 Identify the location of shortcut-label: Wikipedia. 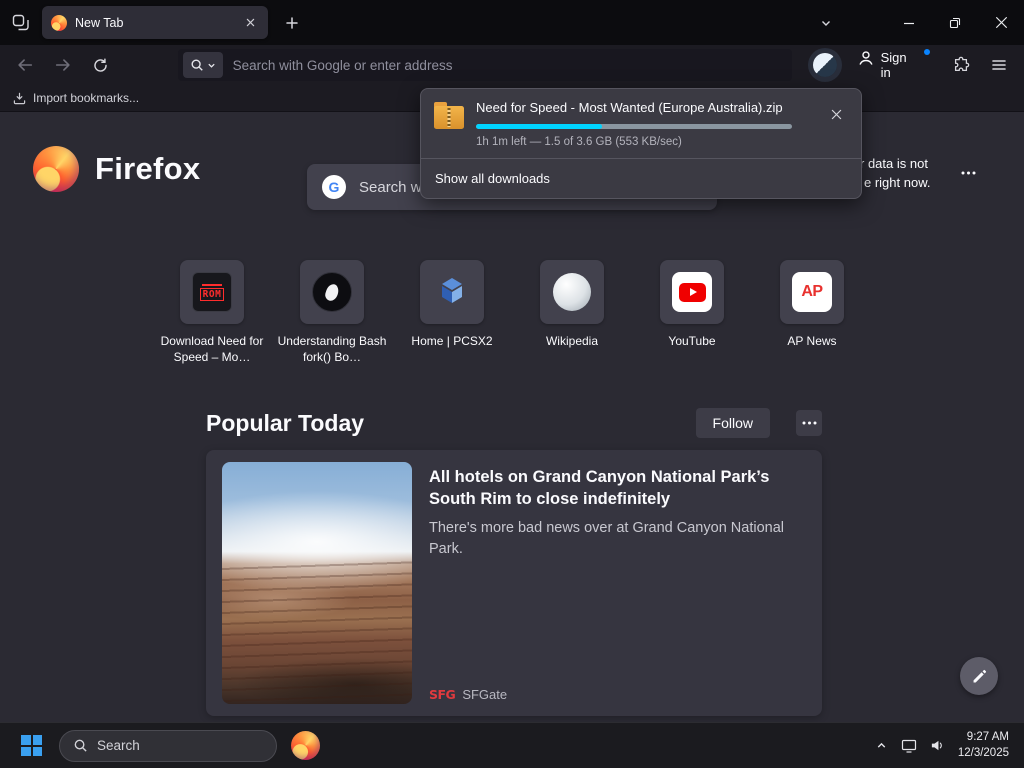
(572, 341).